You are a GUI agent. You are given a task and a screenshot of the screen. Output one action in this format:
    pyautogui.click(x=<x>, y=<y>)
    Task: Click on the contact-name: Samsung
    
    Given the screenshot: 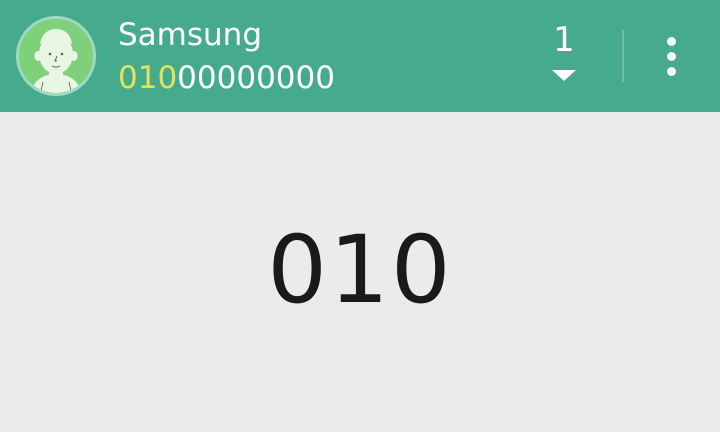 What is the action you would take?
    pyautogui.click(x=190, y=35)
    